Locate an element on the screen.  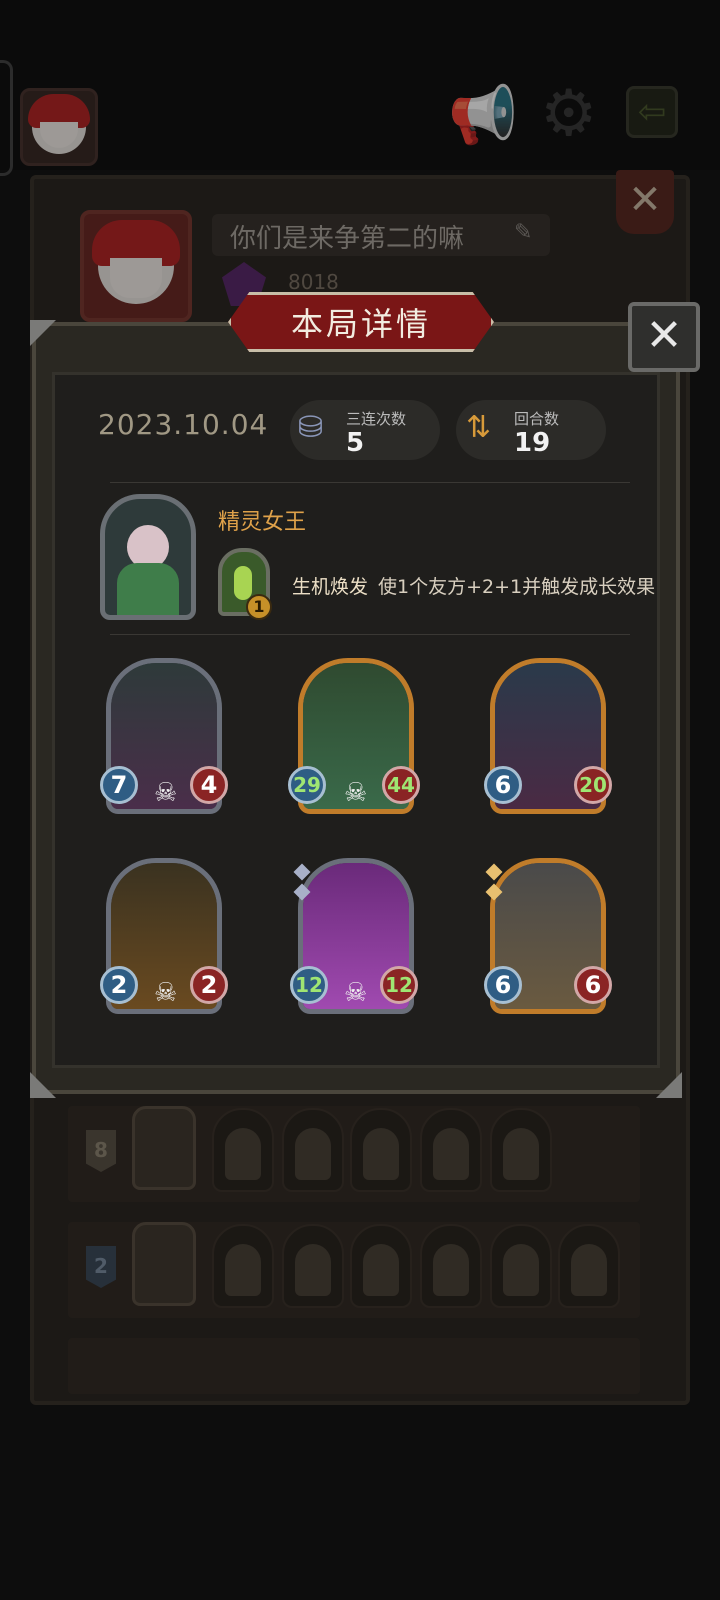
skill-name: 生机焕发 is located at coordinates (330, 587).